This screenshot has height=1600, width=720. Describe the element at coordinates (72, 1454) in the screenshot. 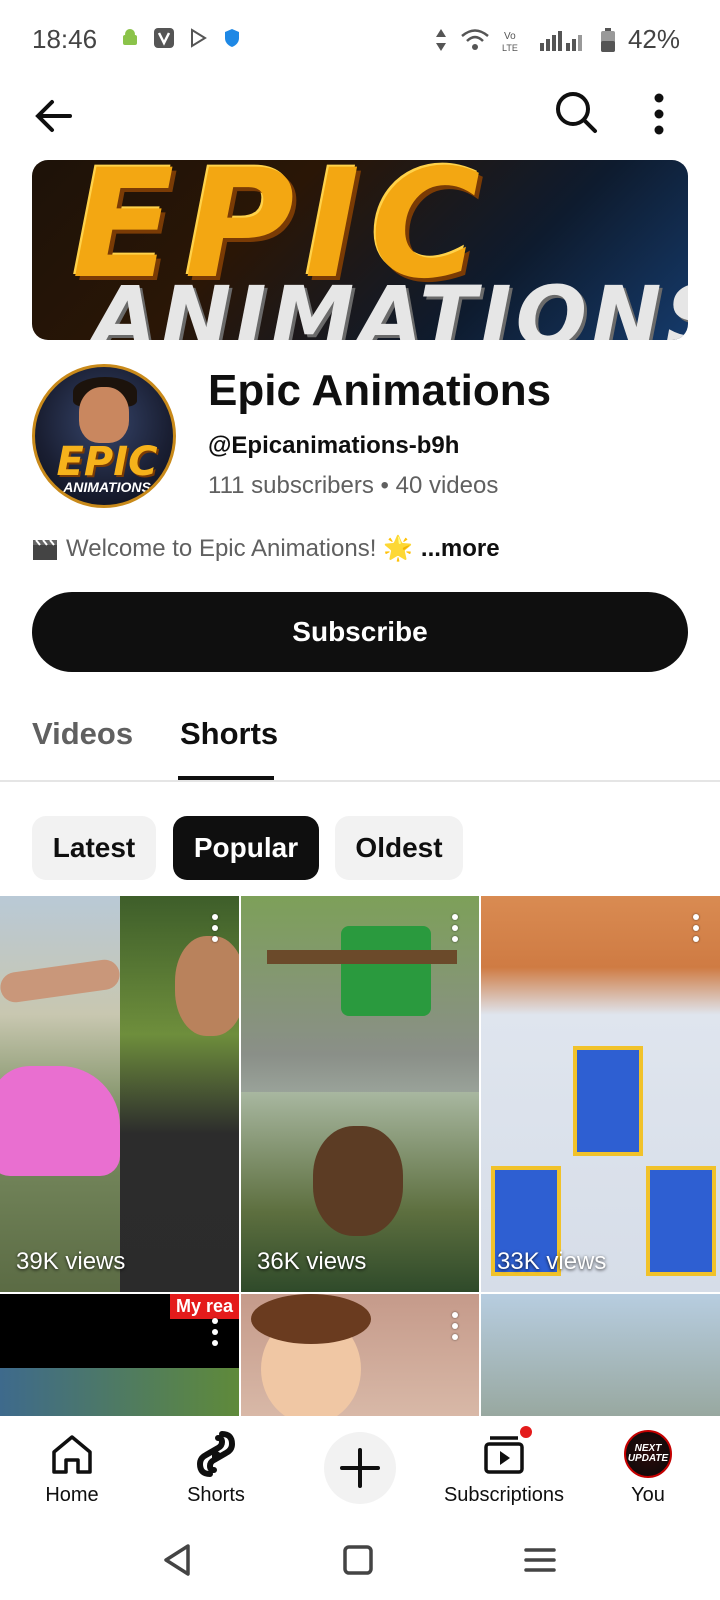

I see `home-icon` at that location.